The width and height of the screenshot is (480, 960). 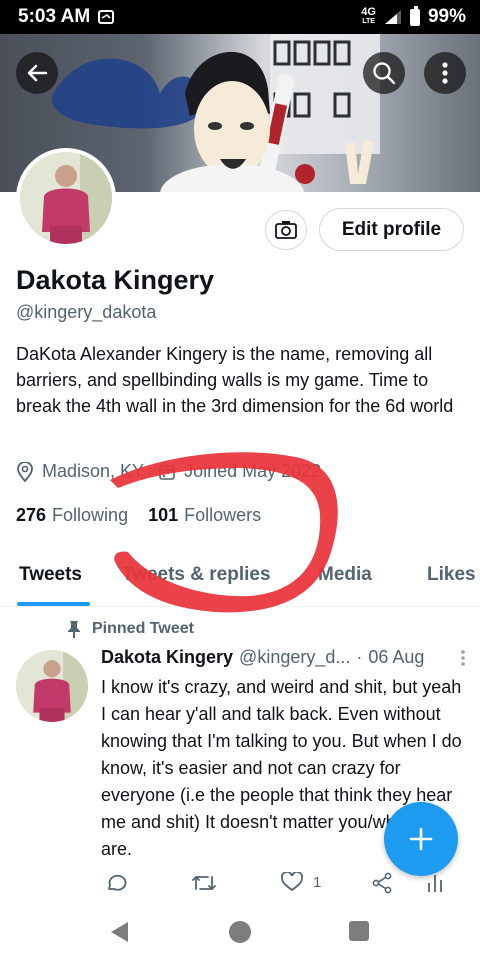 What do you see at coordinates (53, 604) in the screenshot?
I see `active-tab-indicator` at bounding box center [53, 604].